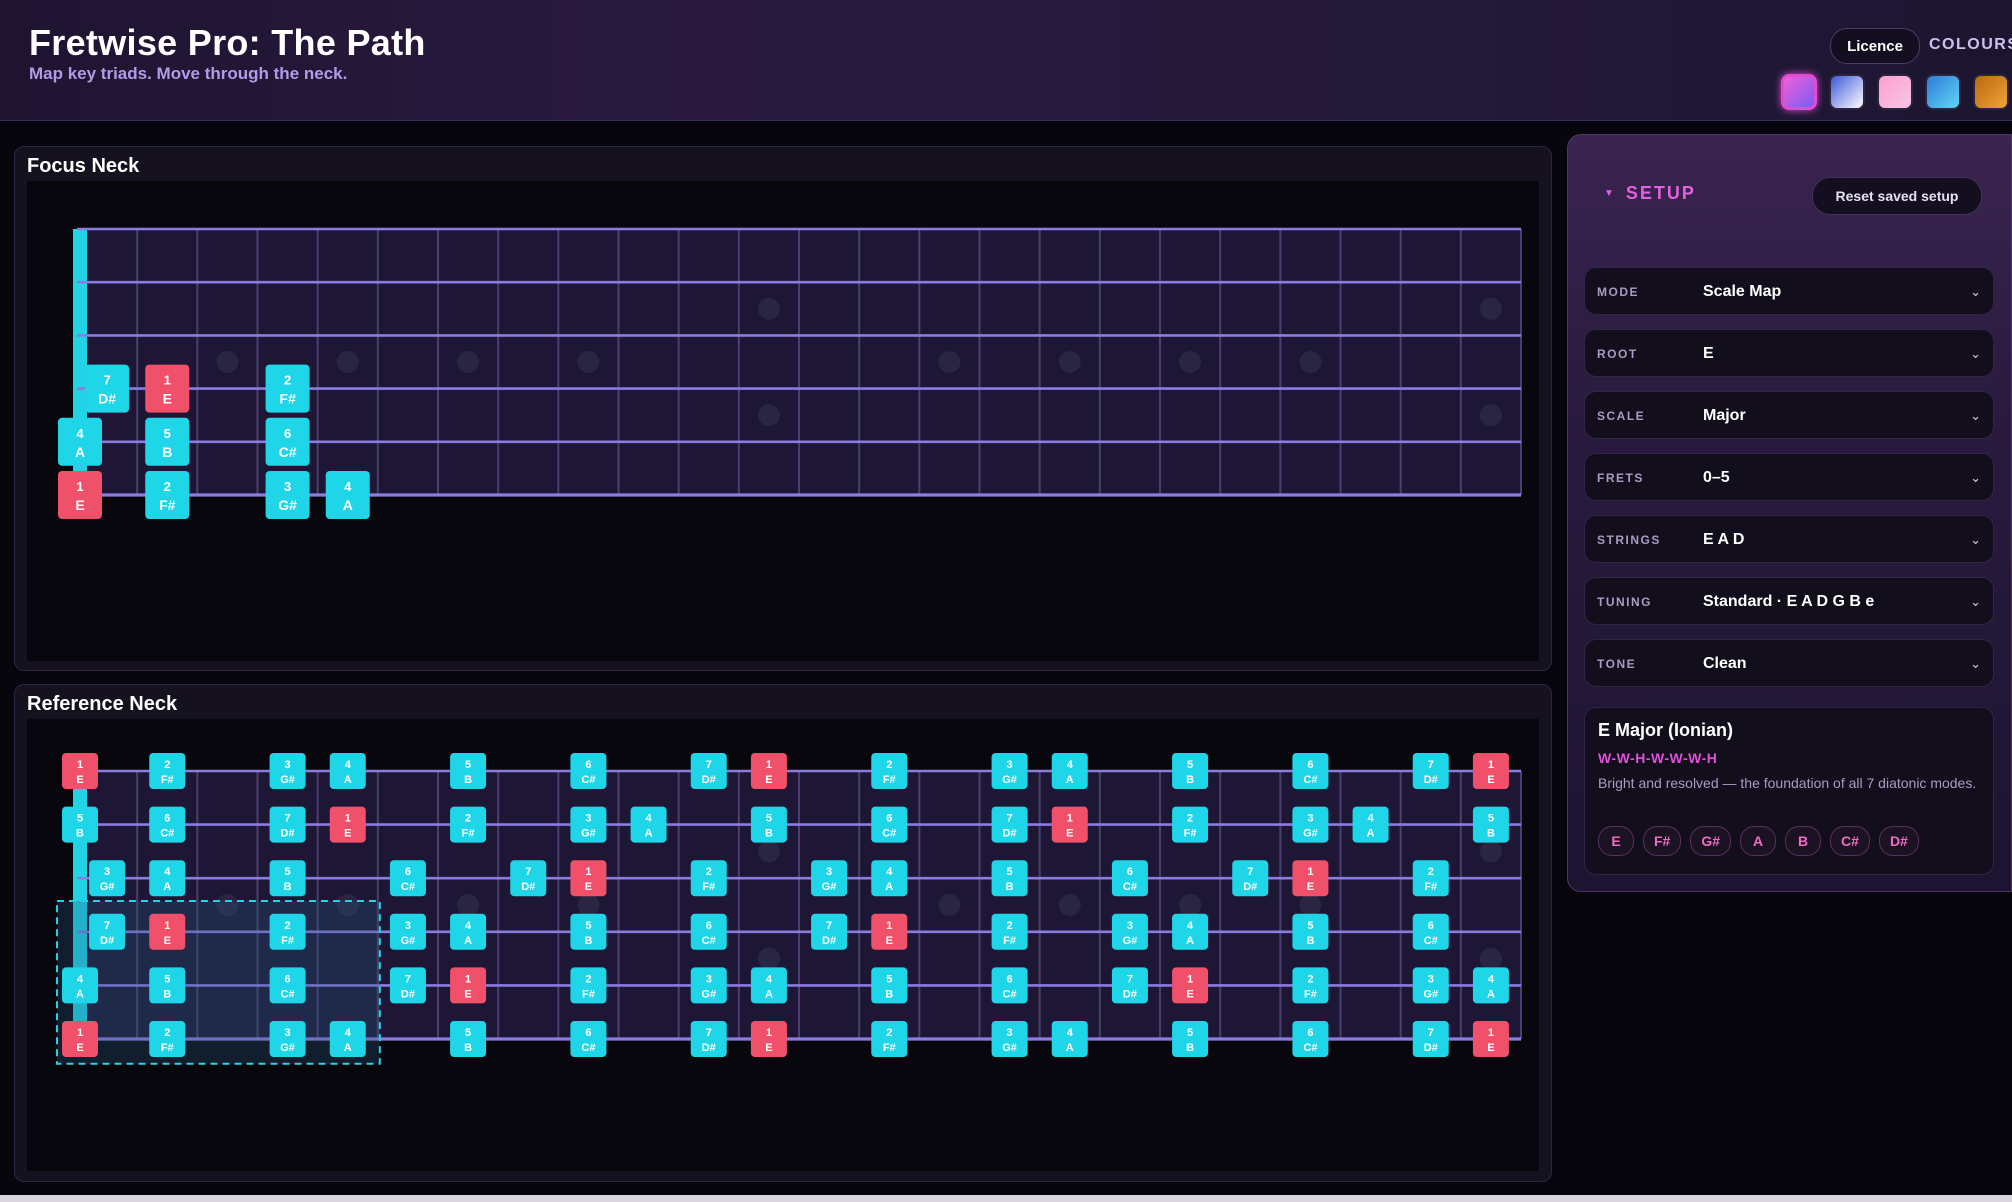 The image size is (2012, 1202). Describe the element at coordinates (1875, 46) in the screenshot. I see `licence-button: Licence` at that location.